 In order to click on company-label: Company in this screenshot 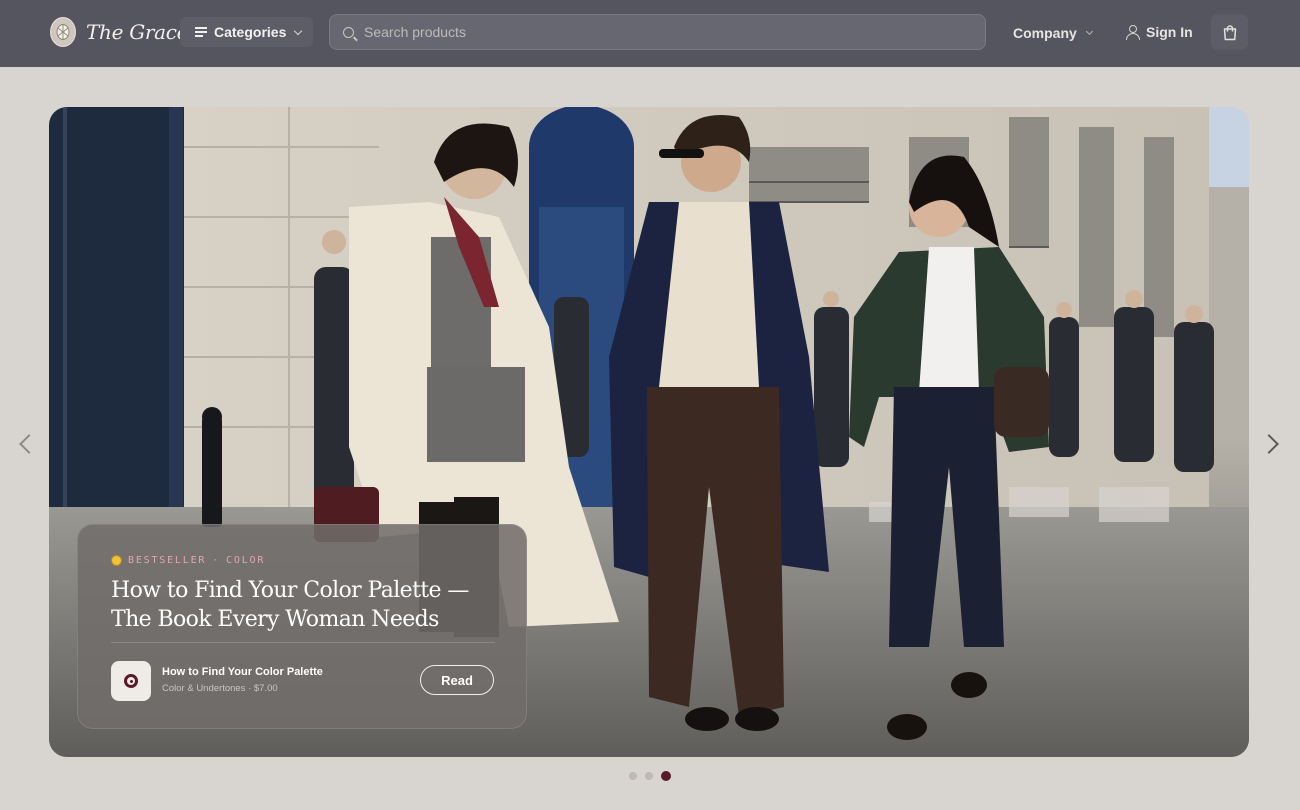, I will do `click(1045, 33)`.